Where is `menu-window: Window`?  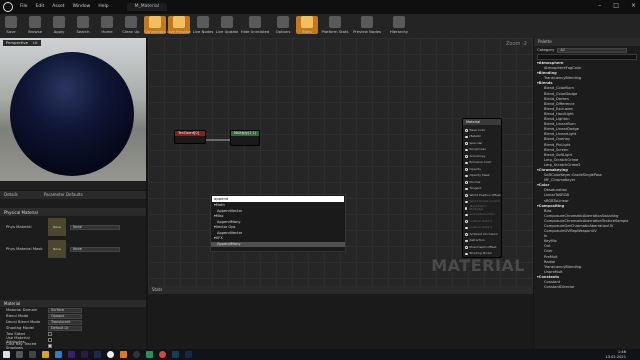 menu-window: Window is located at coordinates (82, 7).